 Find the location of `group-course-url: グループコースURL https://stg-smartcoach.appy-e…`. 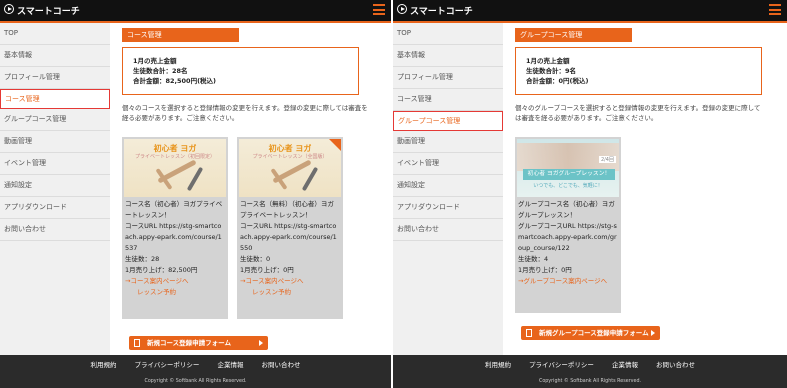

group-course-url: グループコースURL https://stg-smartcoach.appy-e… is located at coordinates (567, 237).